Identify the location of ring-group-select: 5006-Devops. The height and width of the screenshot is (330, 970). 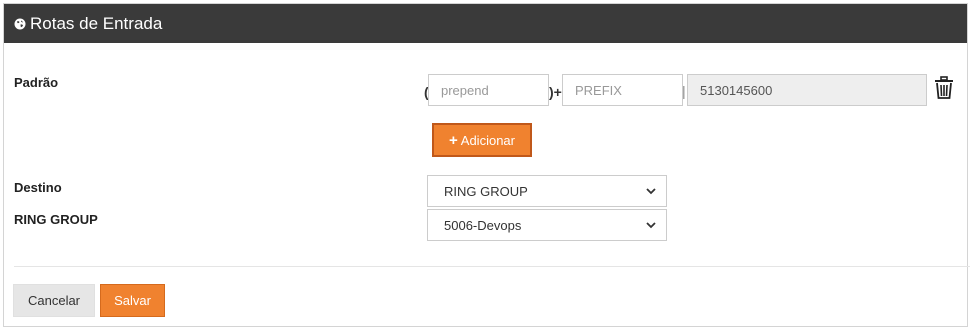
(547, 225).